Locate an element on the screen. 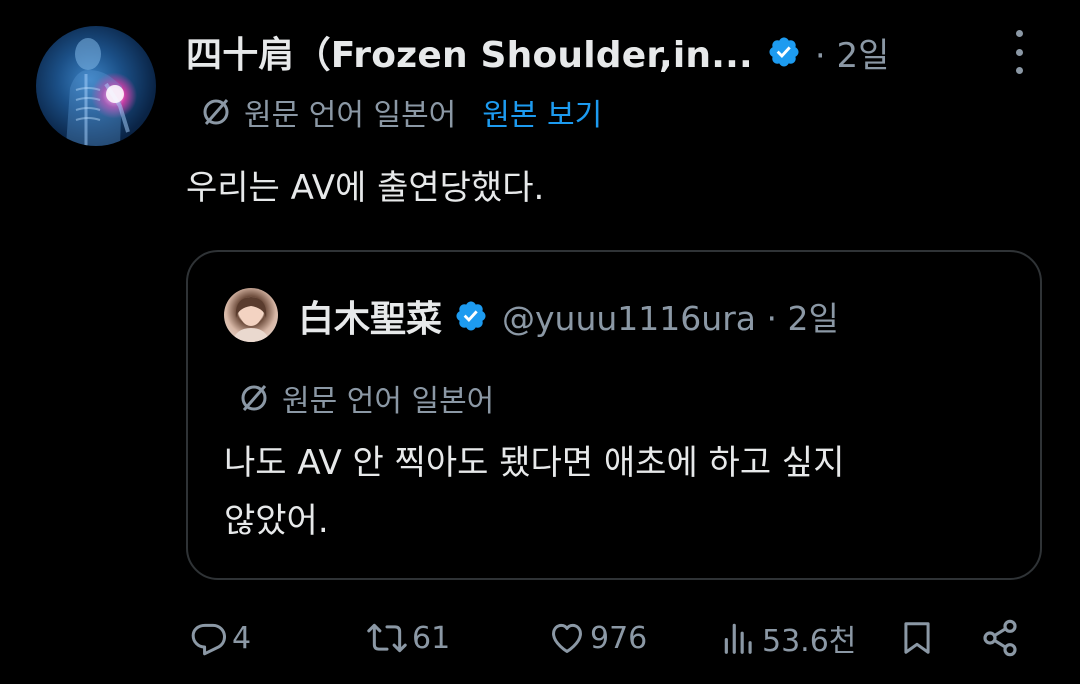 The image size is (1080, 684). quoted-translation-notice: 원문 언어 일본어 is located at coordinates (366, 398).